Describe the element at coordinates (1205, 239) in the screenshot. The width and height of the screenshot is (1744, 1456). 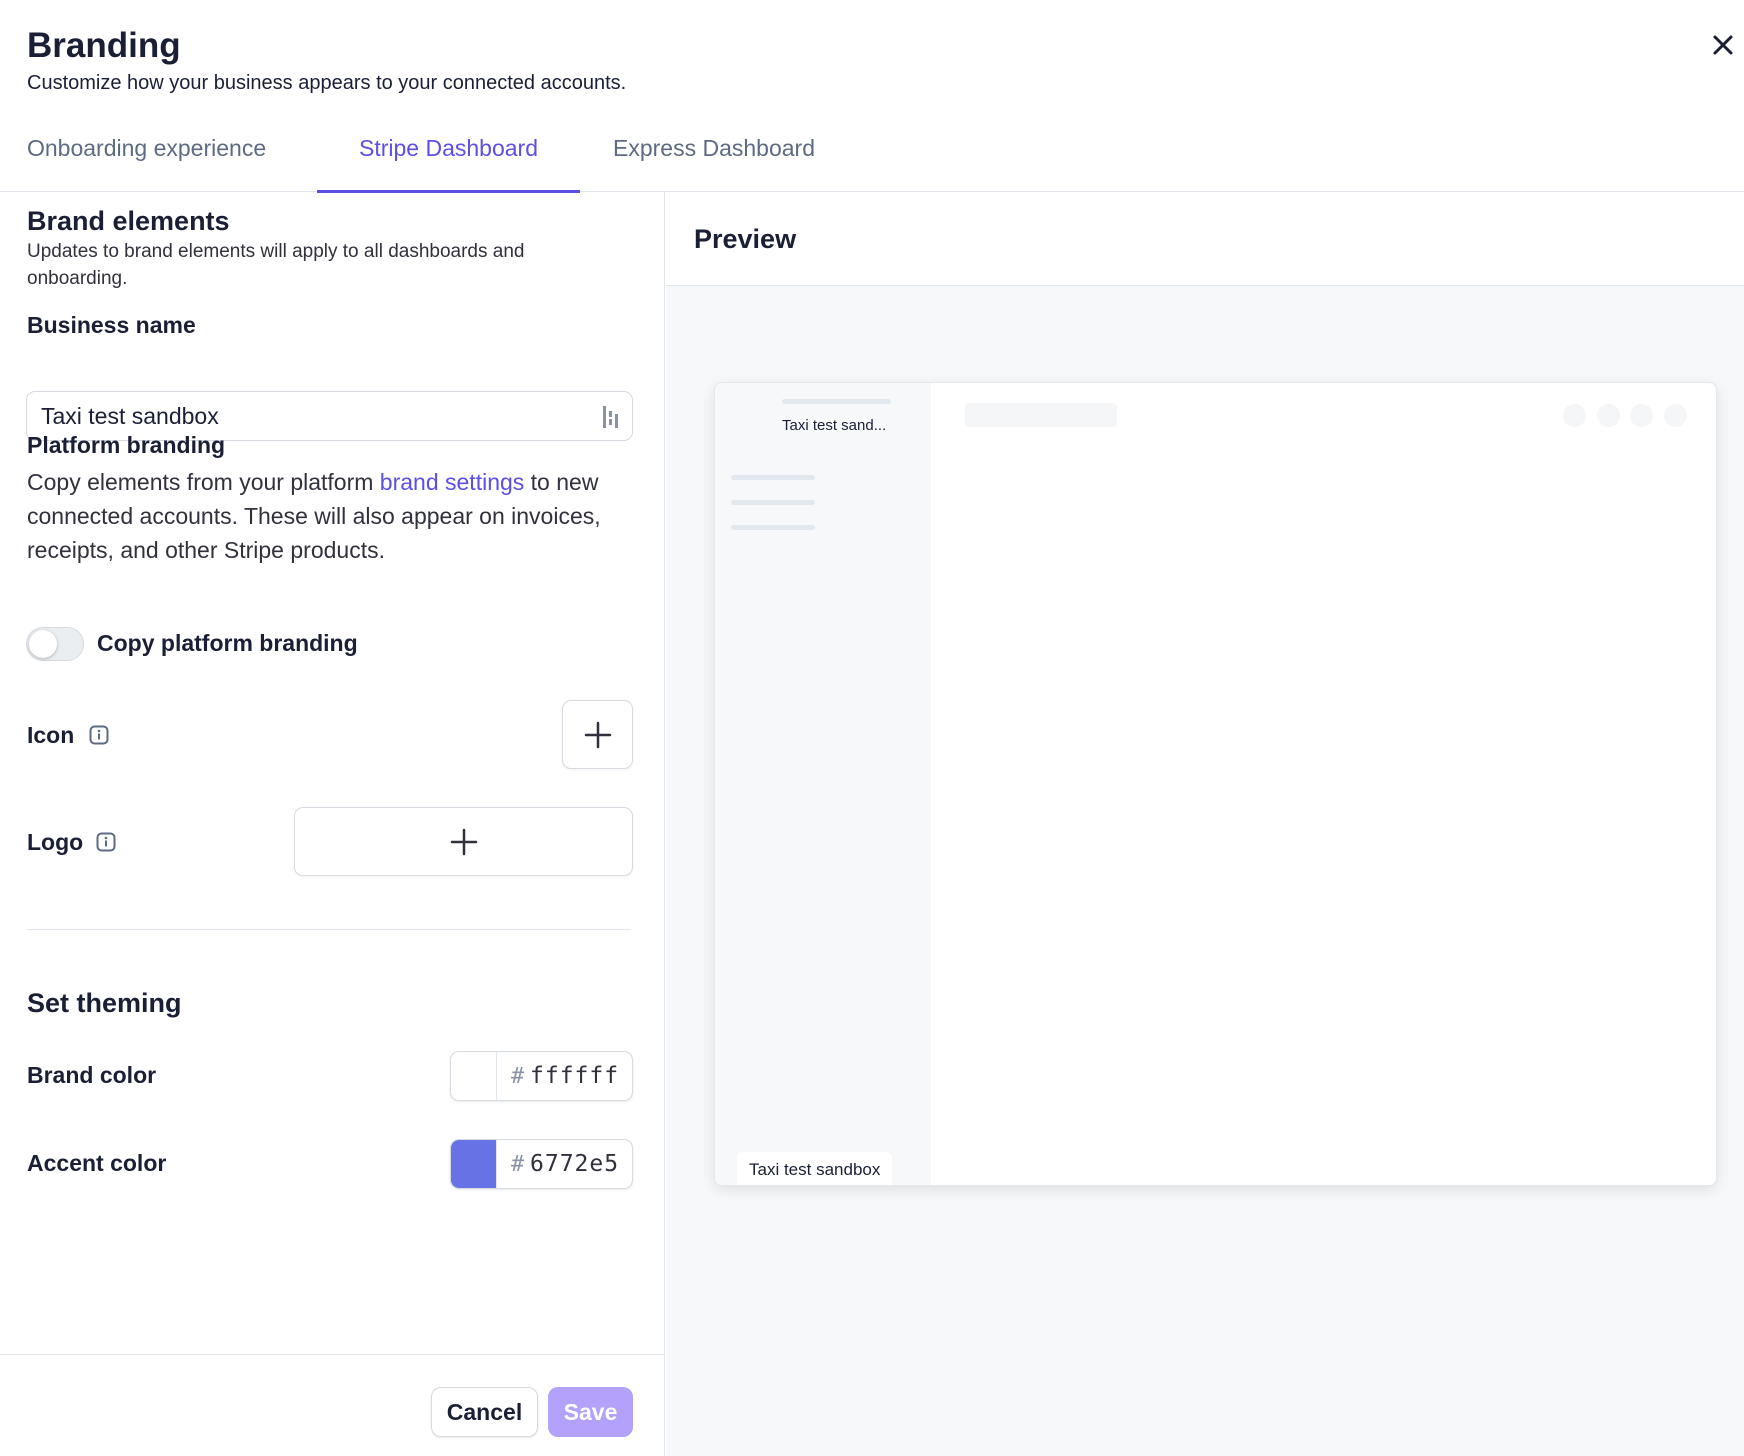
I see `preview-header: Preview` at that location.